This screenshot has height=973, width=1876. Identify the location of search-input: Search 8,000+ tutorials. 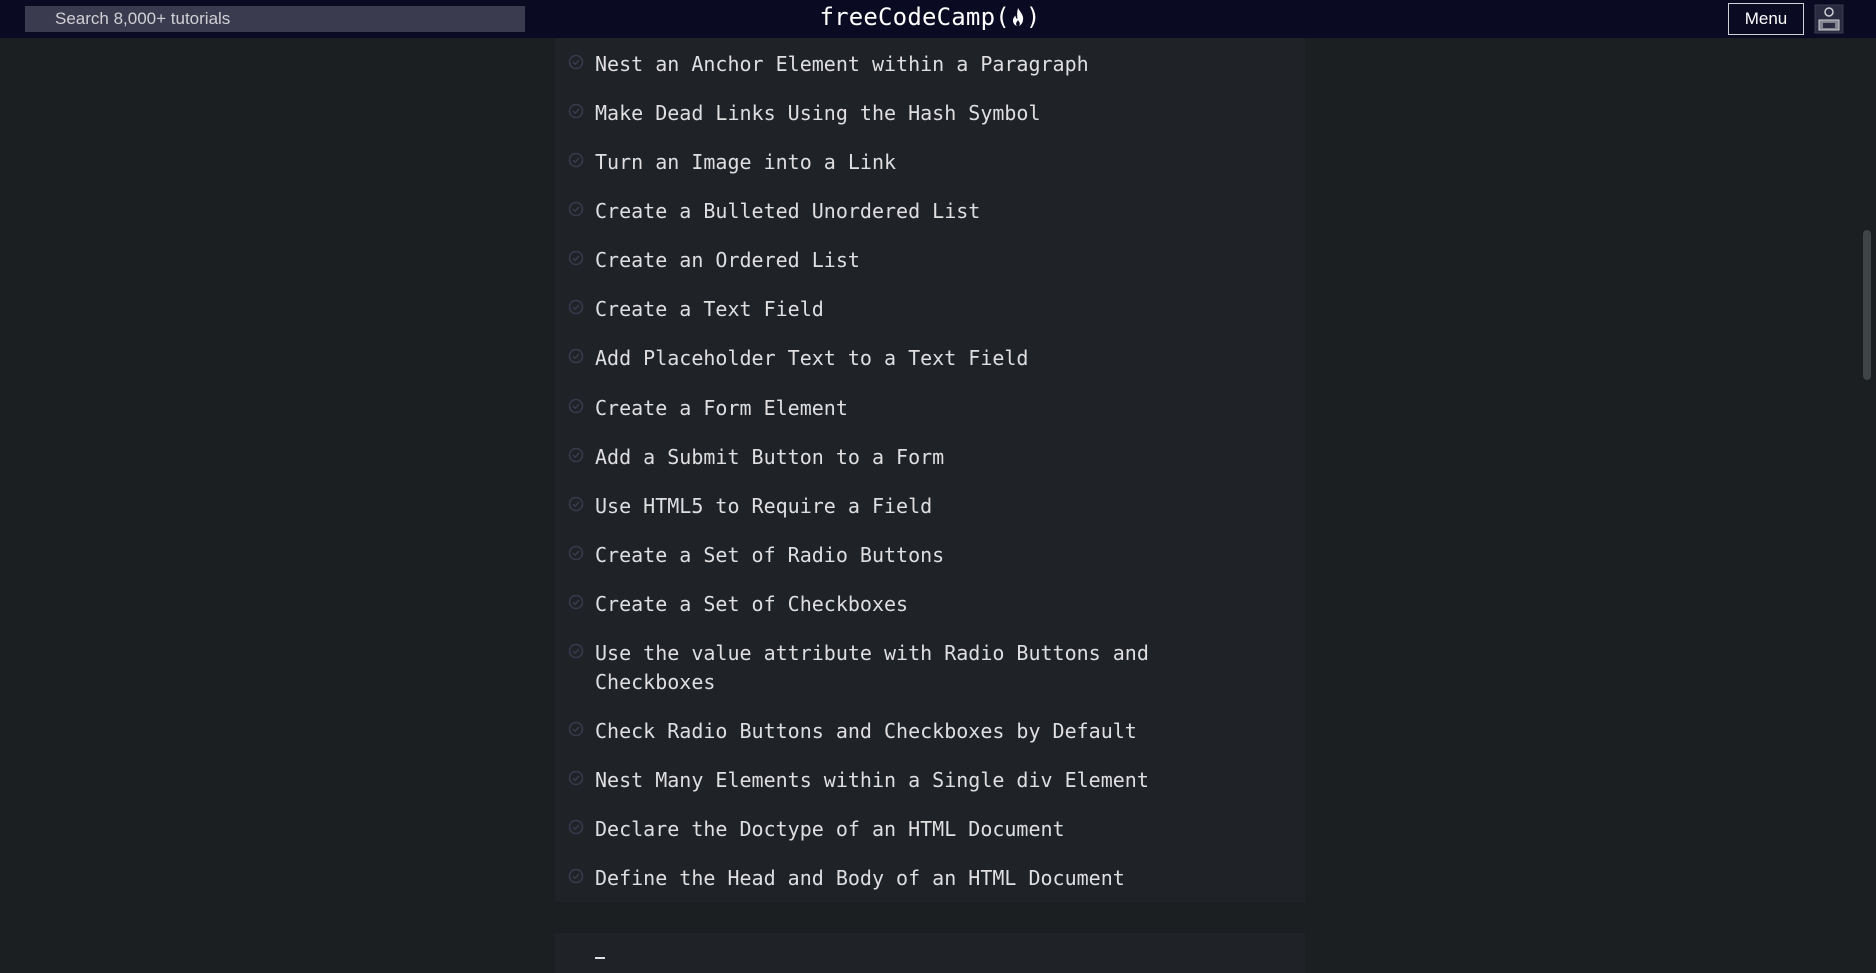
(275, 19).